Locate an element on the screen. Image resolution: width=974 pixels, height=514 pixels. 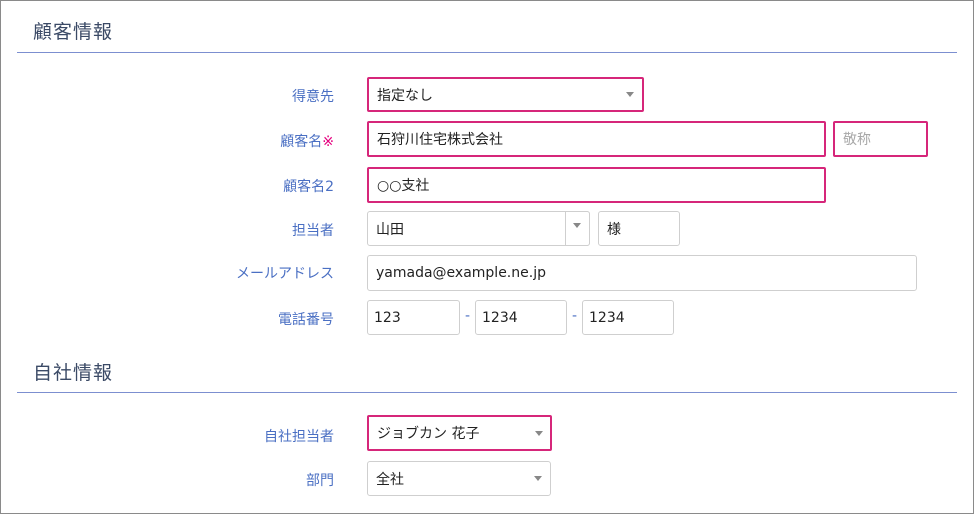
honorific-placeholder: 敬称 is located at coordinates (857, 140).